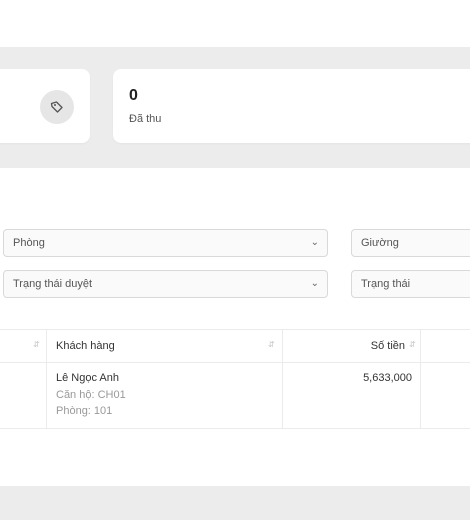  I want to click on customer-name: Lê Ngọc Anh, so click(87, 378).